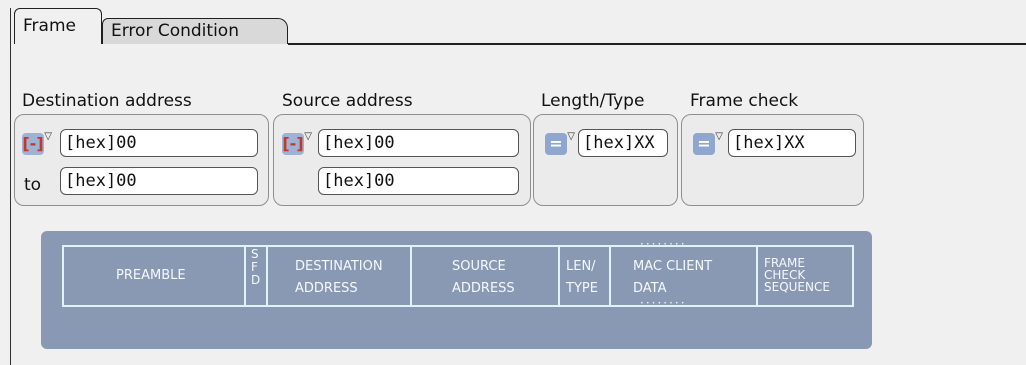 The width and height of the screenshot is (1026, 365). What do you see at coordinates (605, 160) in the screenshot?
I see `length-type-group` at bounding box center [605, 160].